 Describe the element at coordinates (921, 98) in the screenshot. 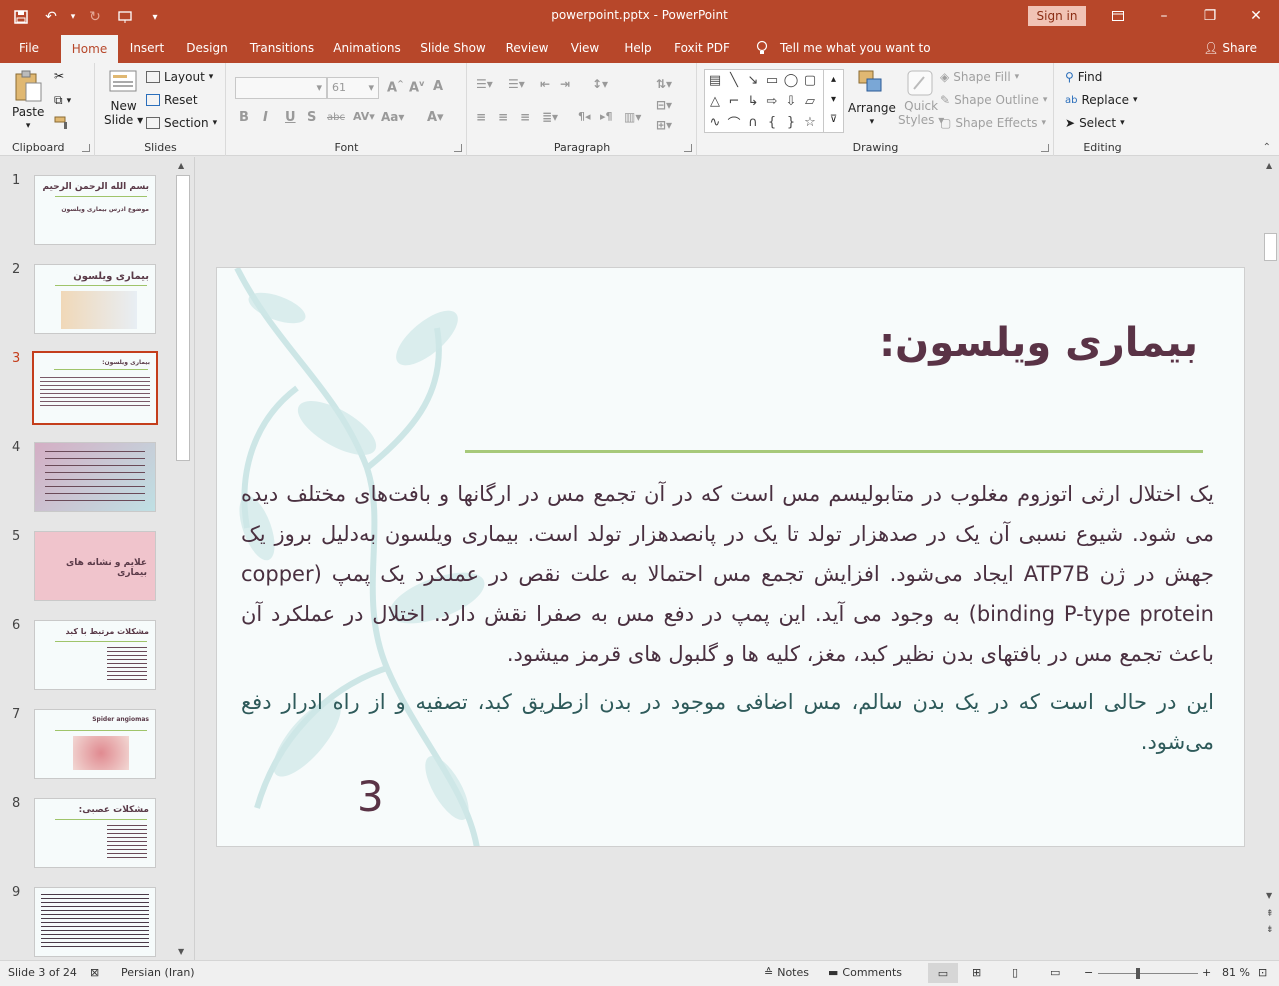

I see `quick-styles-button: Quick Styles ▾` at that location.